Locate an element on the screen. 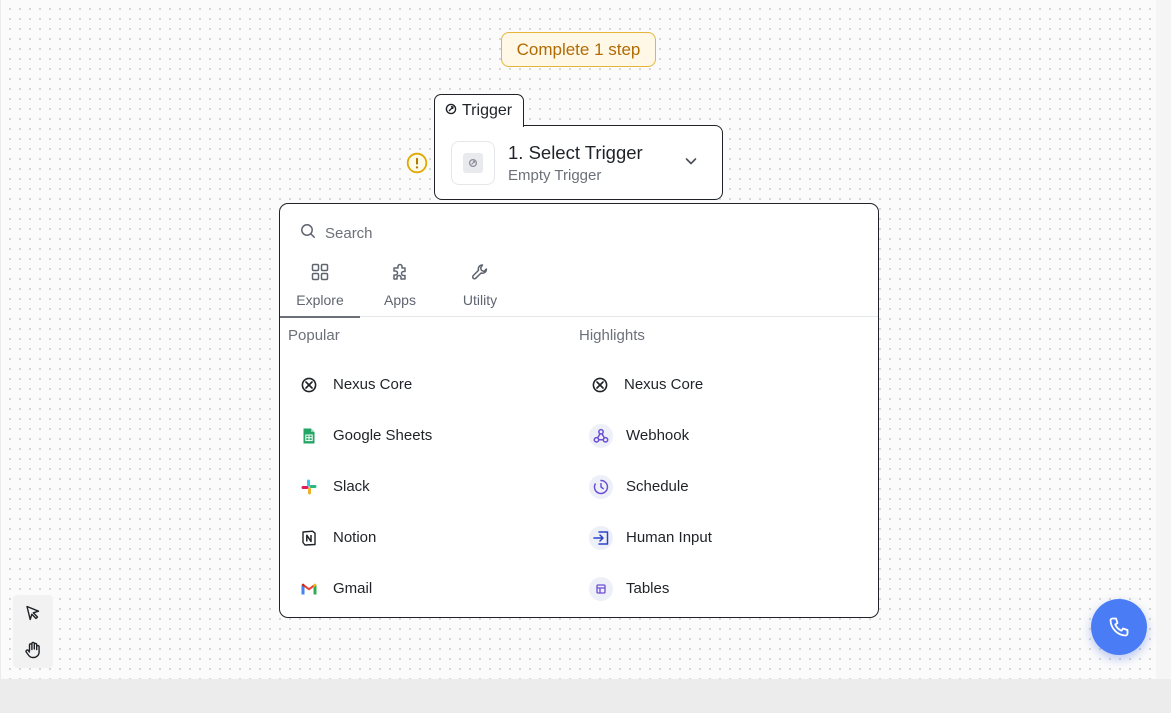  popular-heading: Popular is located at coordinates (314, 335).